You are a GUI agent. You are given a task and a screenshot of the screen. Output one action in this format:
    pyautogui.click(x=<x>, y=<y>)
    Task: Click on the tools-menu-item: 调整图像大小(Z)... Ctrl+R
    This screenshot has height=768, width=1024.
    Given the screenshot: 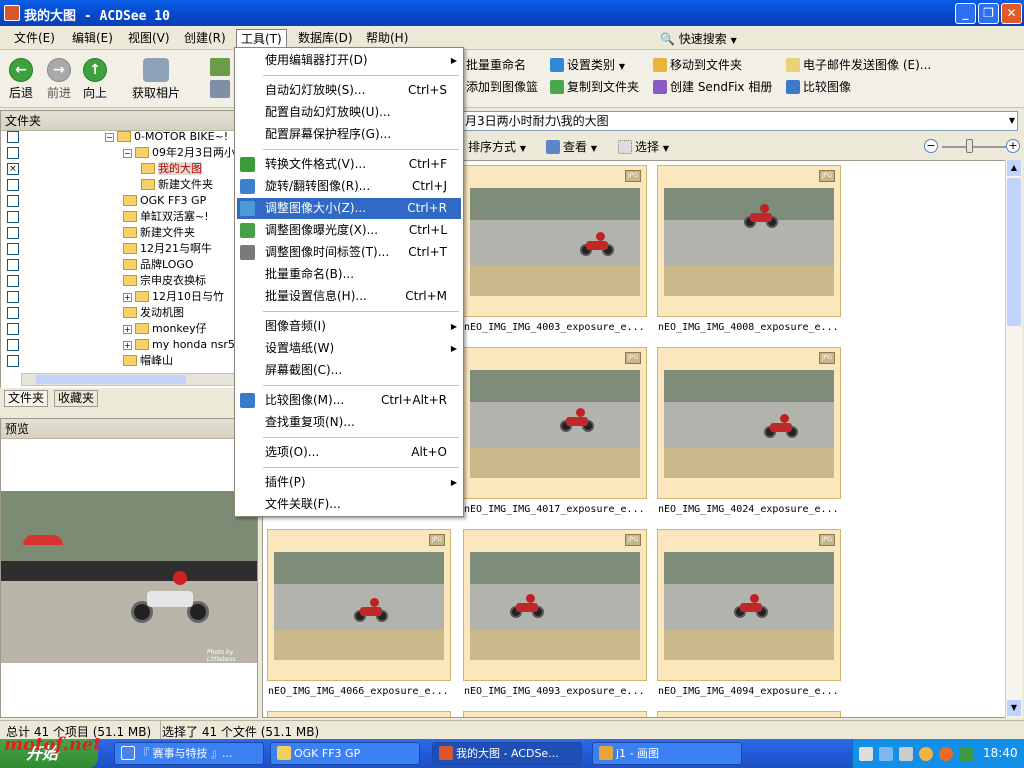 What is the action you would take?
    pyautogui.click(x=349, y=208)
    